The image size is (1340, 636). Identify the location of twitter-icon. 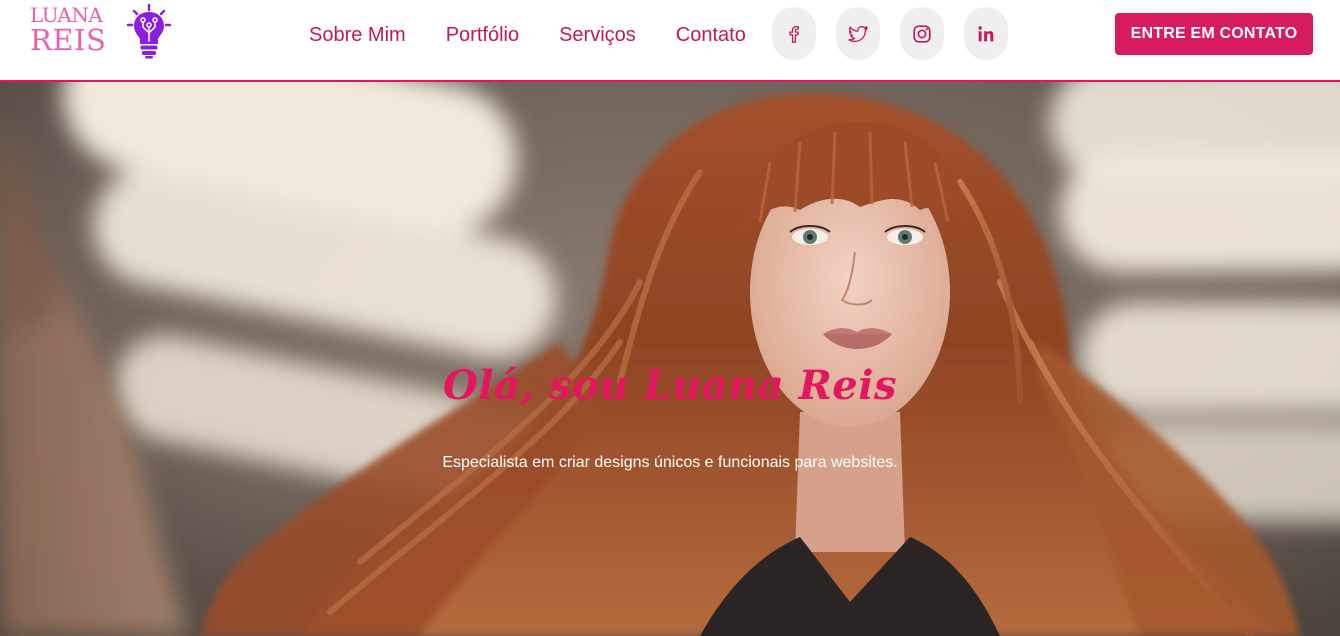
(858, 33).